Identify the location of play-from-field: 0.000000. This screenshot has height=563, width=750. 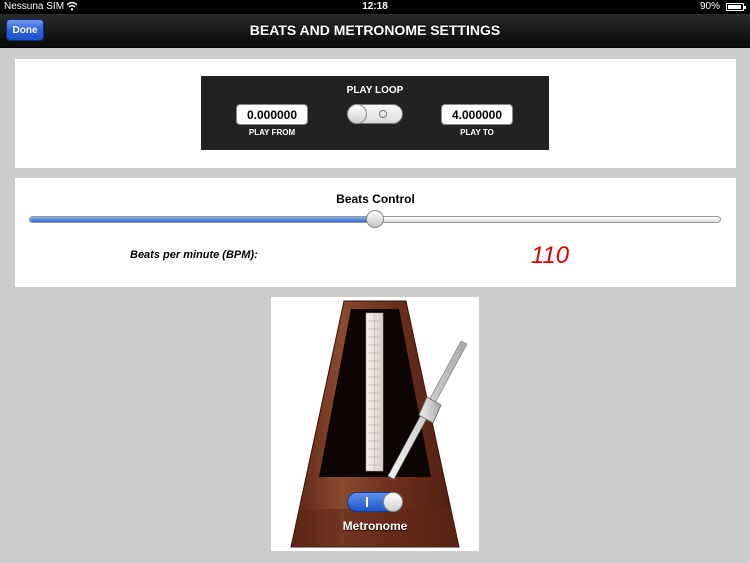
(272, 114).